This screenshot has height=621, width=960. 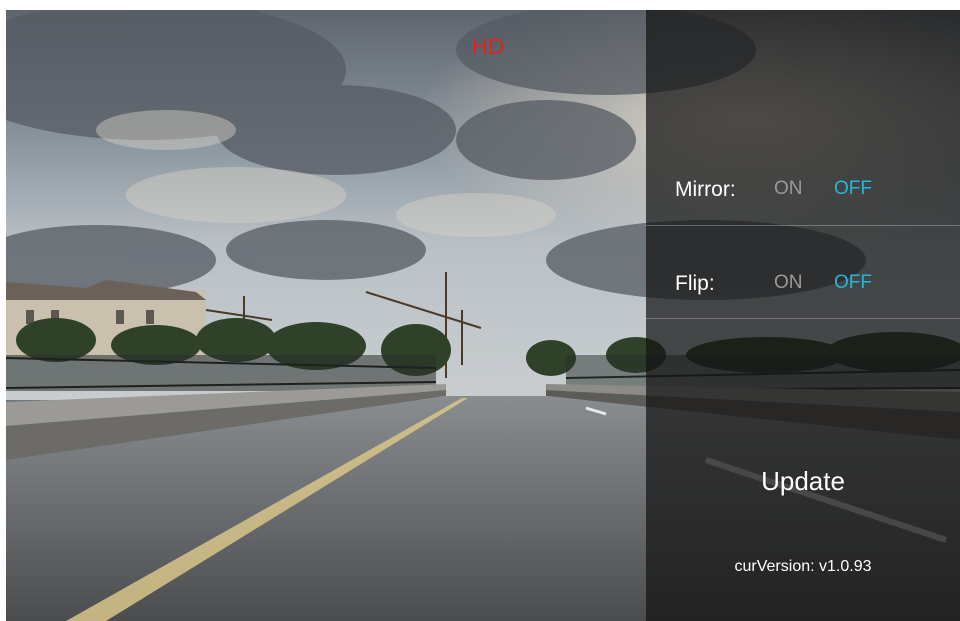 What do you see at coordinates (488, 46) in the screenshot?
I see `hd-badge: HD` at bounding box center [488, 46].